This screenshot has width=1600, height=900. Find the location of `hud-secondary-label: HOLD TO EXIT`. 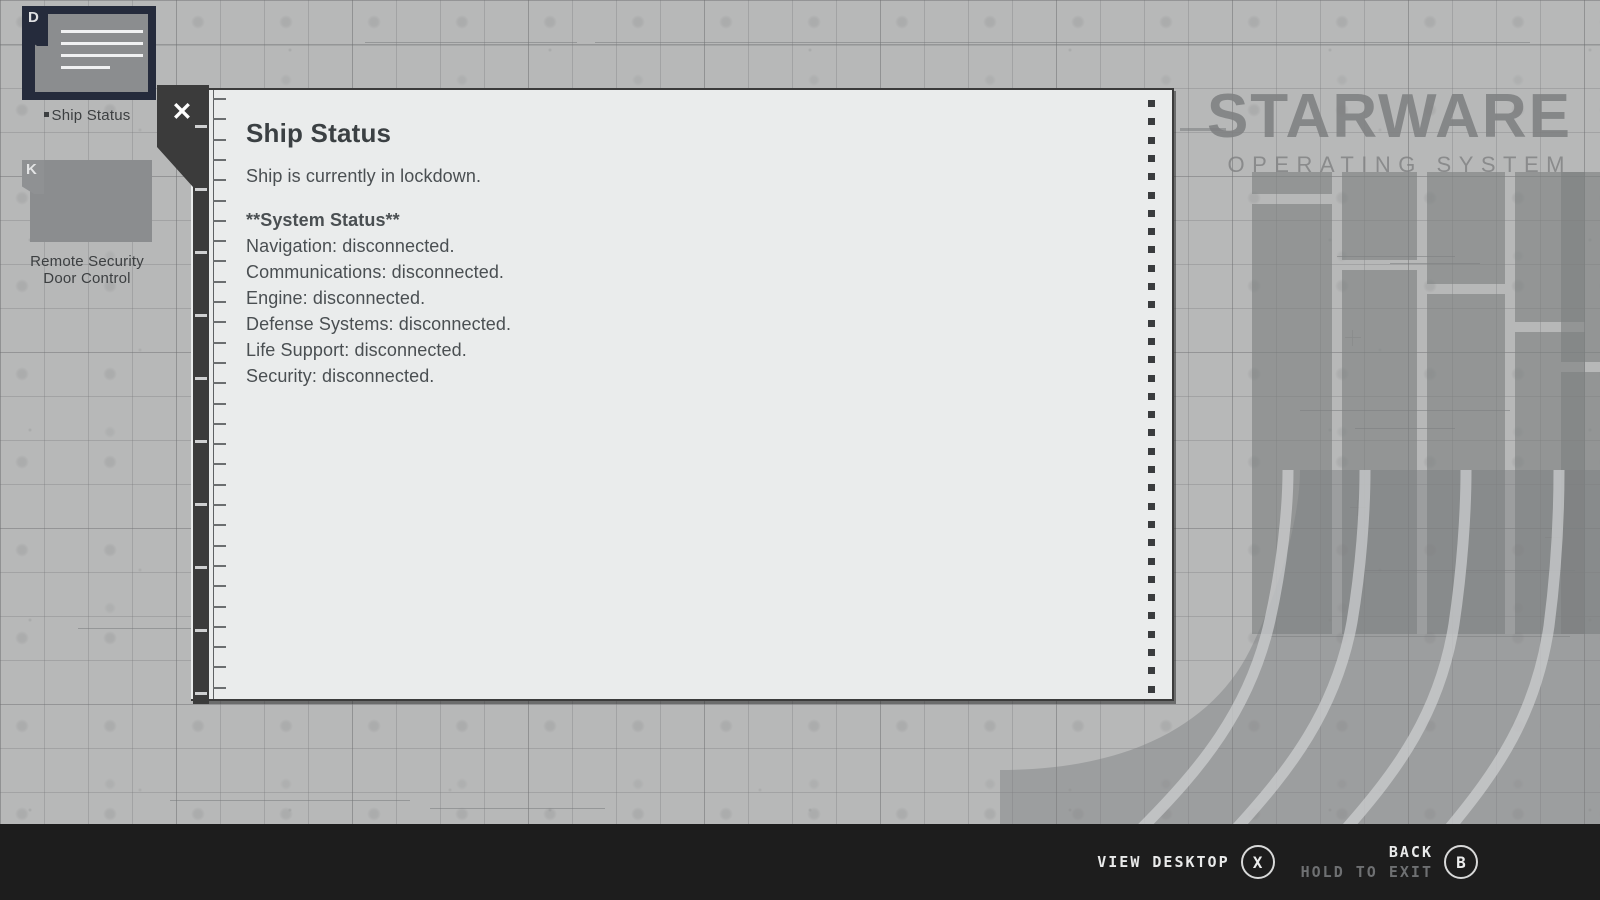

hud-secondary-label: HOLD TO EXIT is located at coordinates (1366, 872).